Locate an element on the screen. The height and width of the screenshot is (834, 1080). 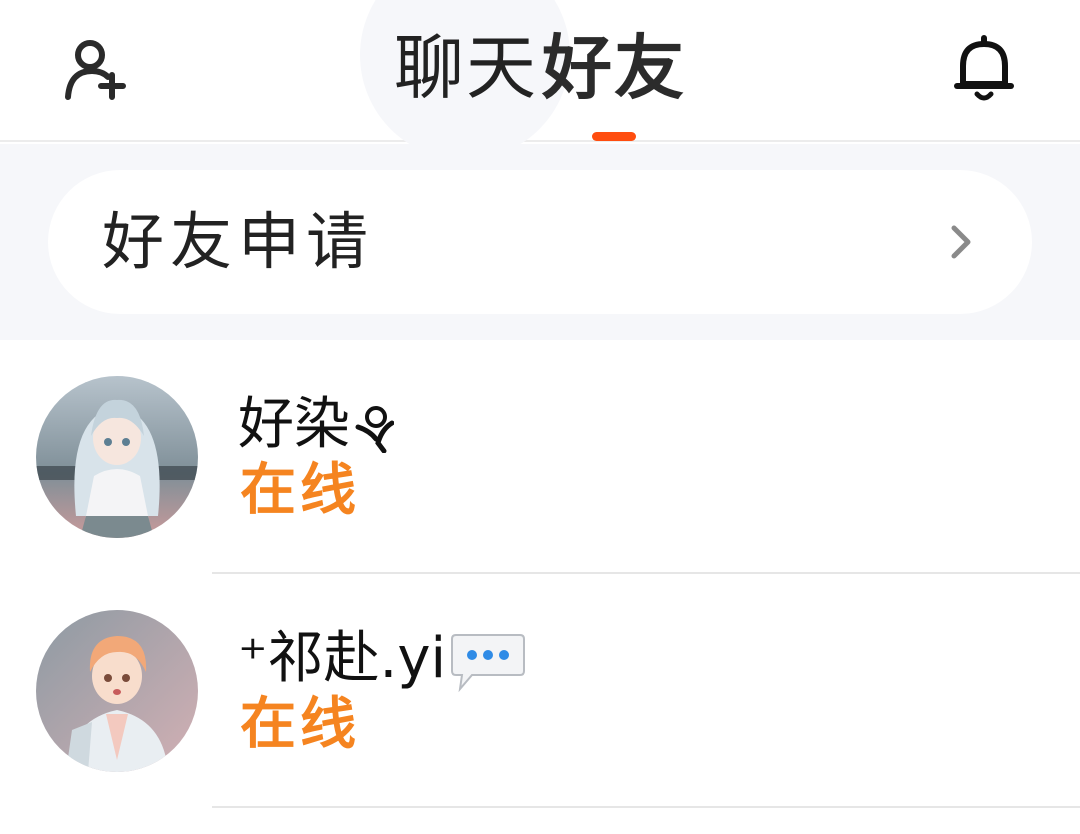
tab-friends: 好友 is located at coordinates (614, 68).